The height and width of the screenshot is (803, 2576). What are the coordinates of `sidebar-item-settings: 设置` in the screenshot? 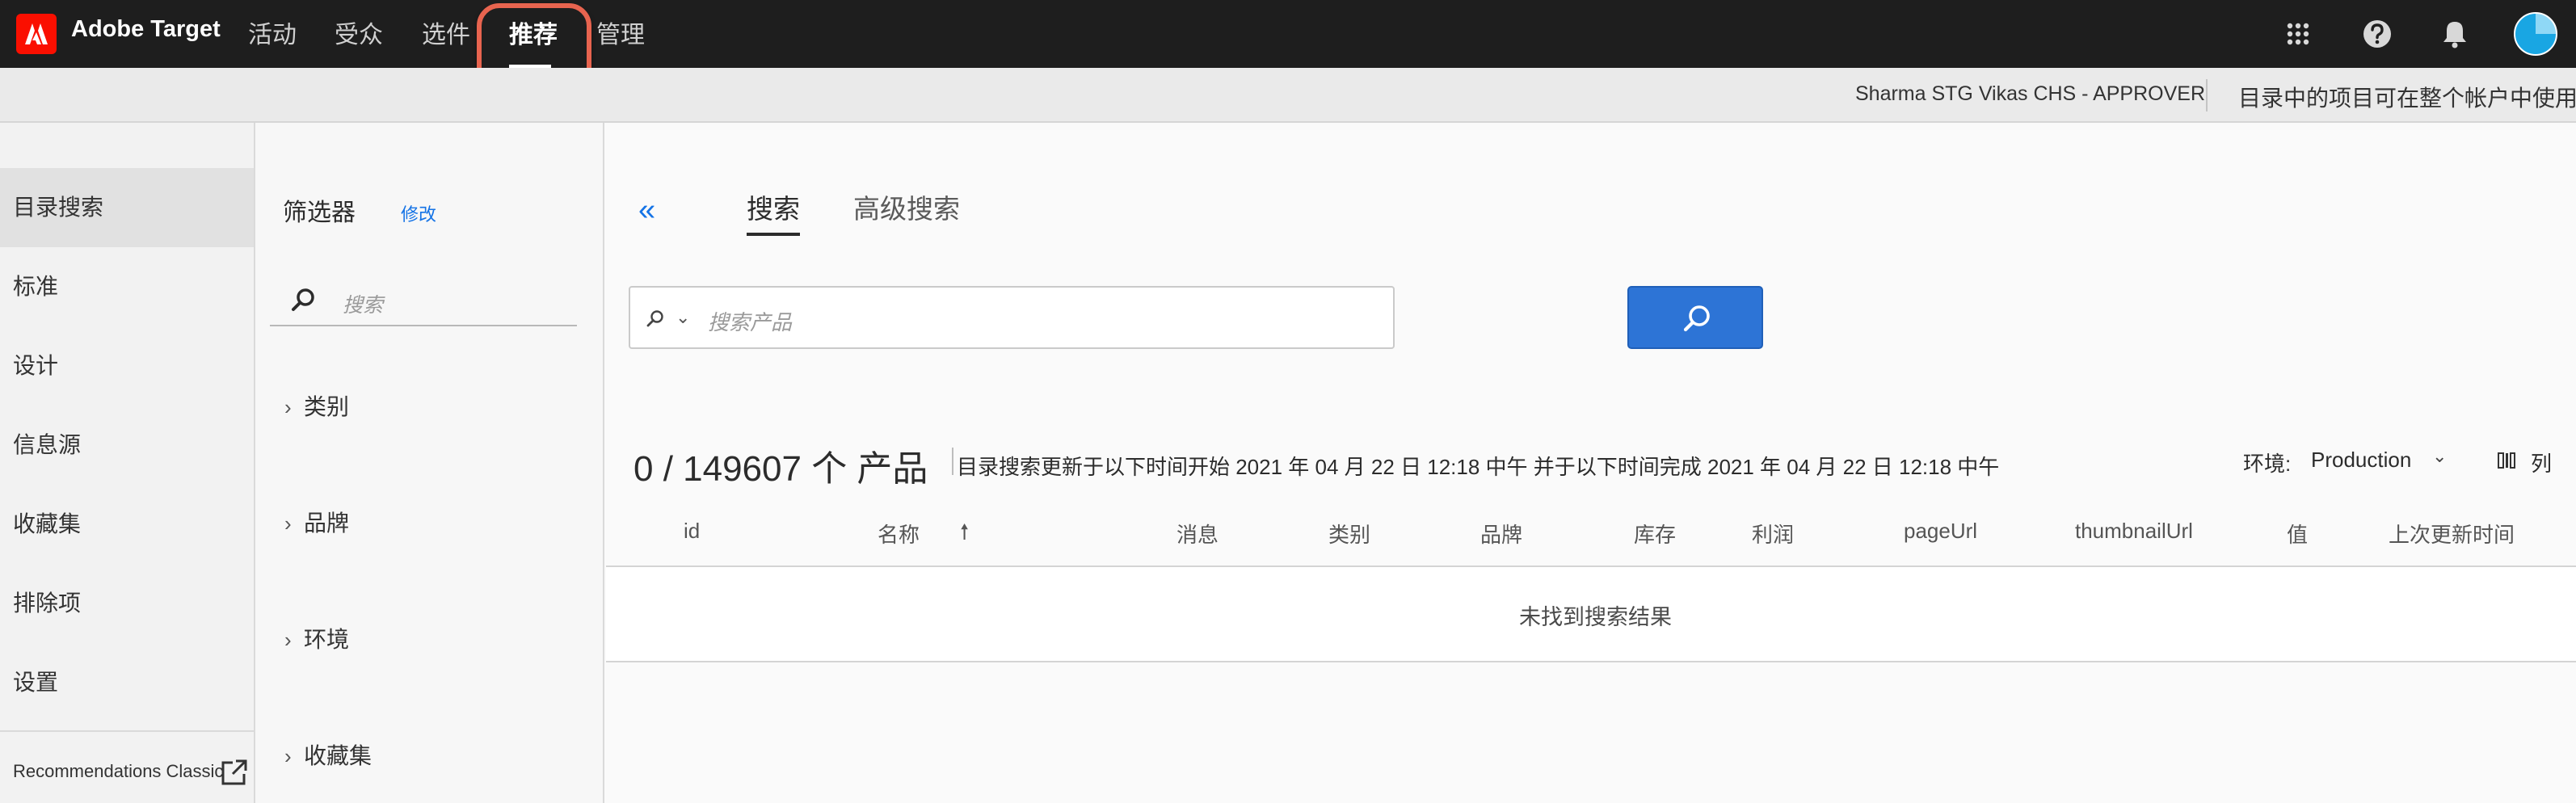 It's located at (127, 682).